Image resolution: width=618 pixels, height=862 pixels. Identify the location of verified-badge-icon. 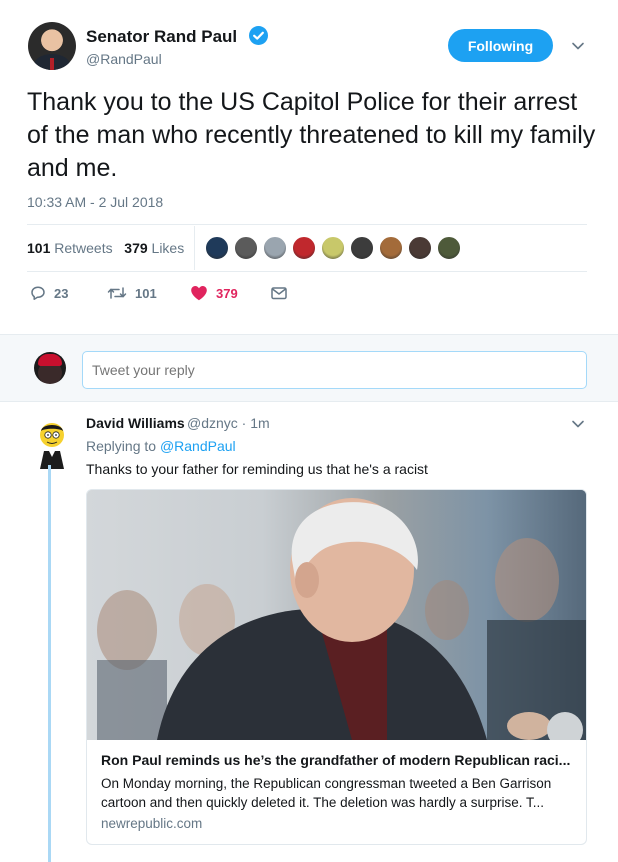
(258, 35).